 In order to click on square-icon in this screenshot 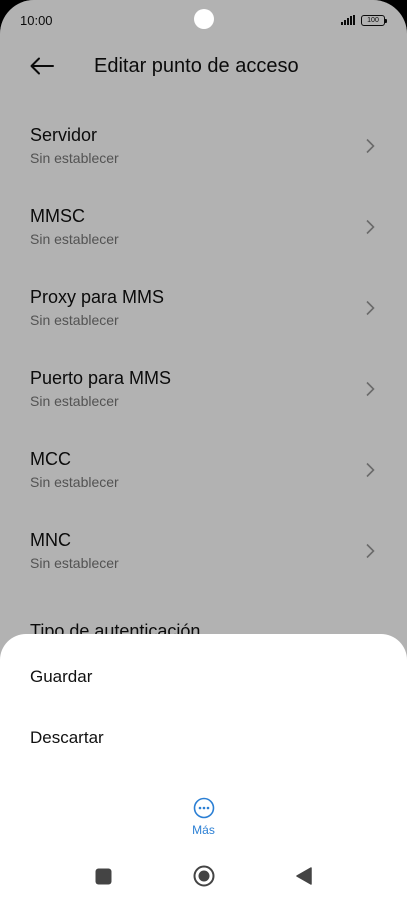, I will do `click(103, 876)`.